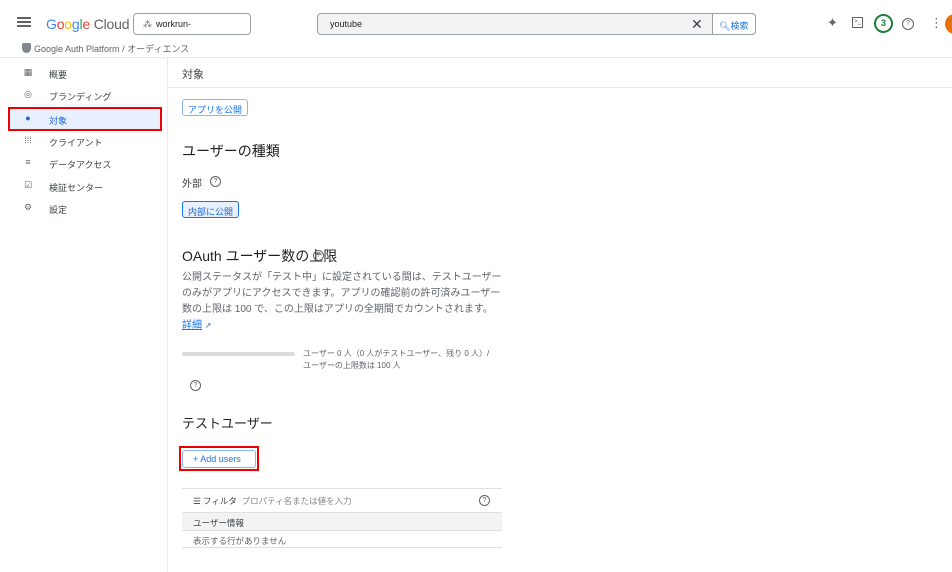  I want to click on filter-icon: ☰, so click(197, 501).